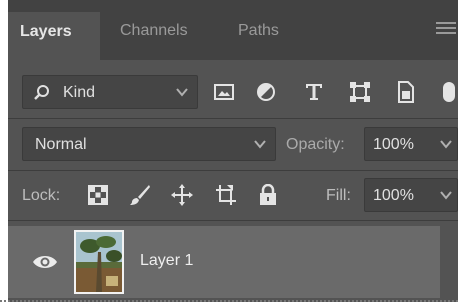 This screenshot has width=458, height=307. I want to click on opacity-value: 100%, so click(393, 144).